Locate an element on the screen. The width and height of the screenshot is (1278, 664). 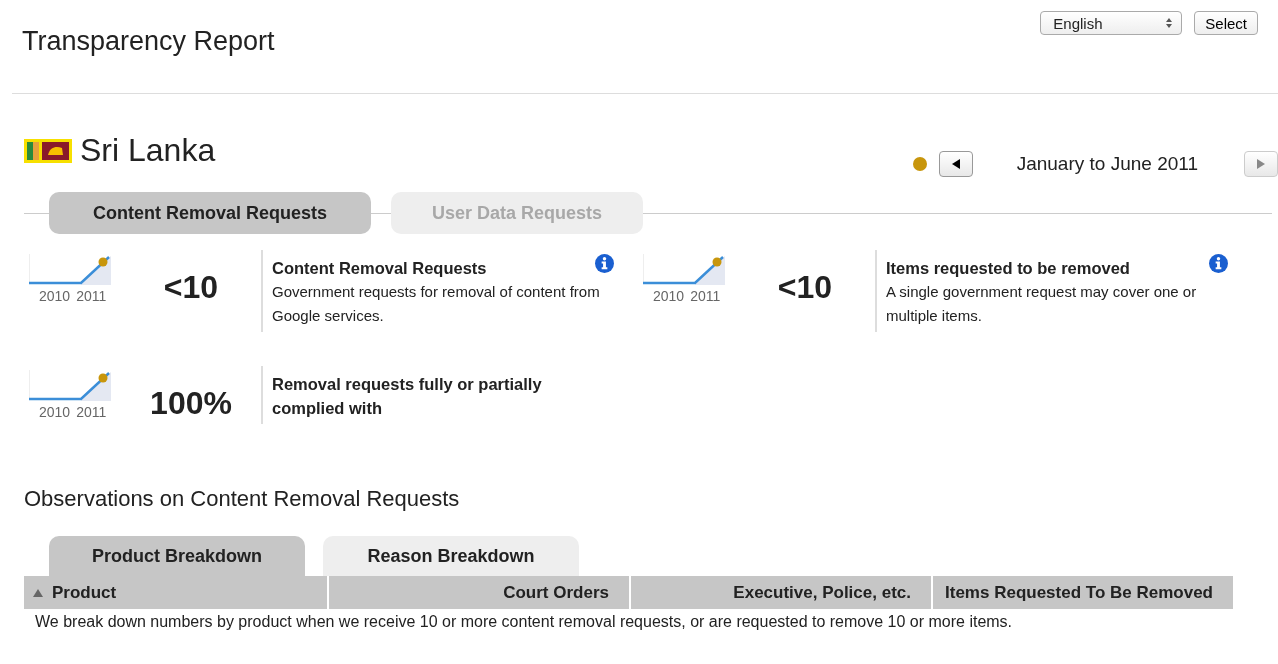
stat-description: A single government request may cover one or multiple items. is located at coordinates (1041, 303).